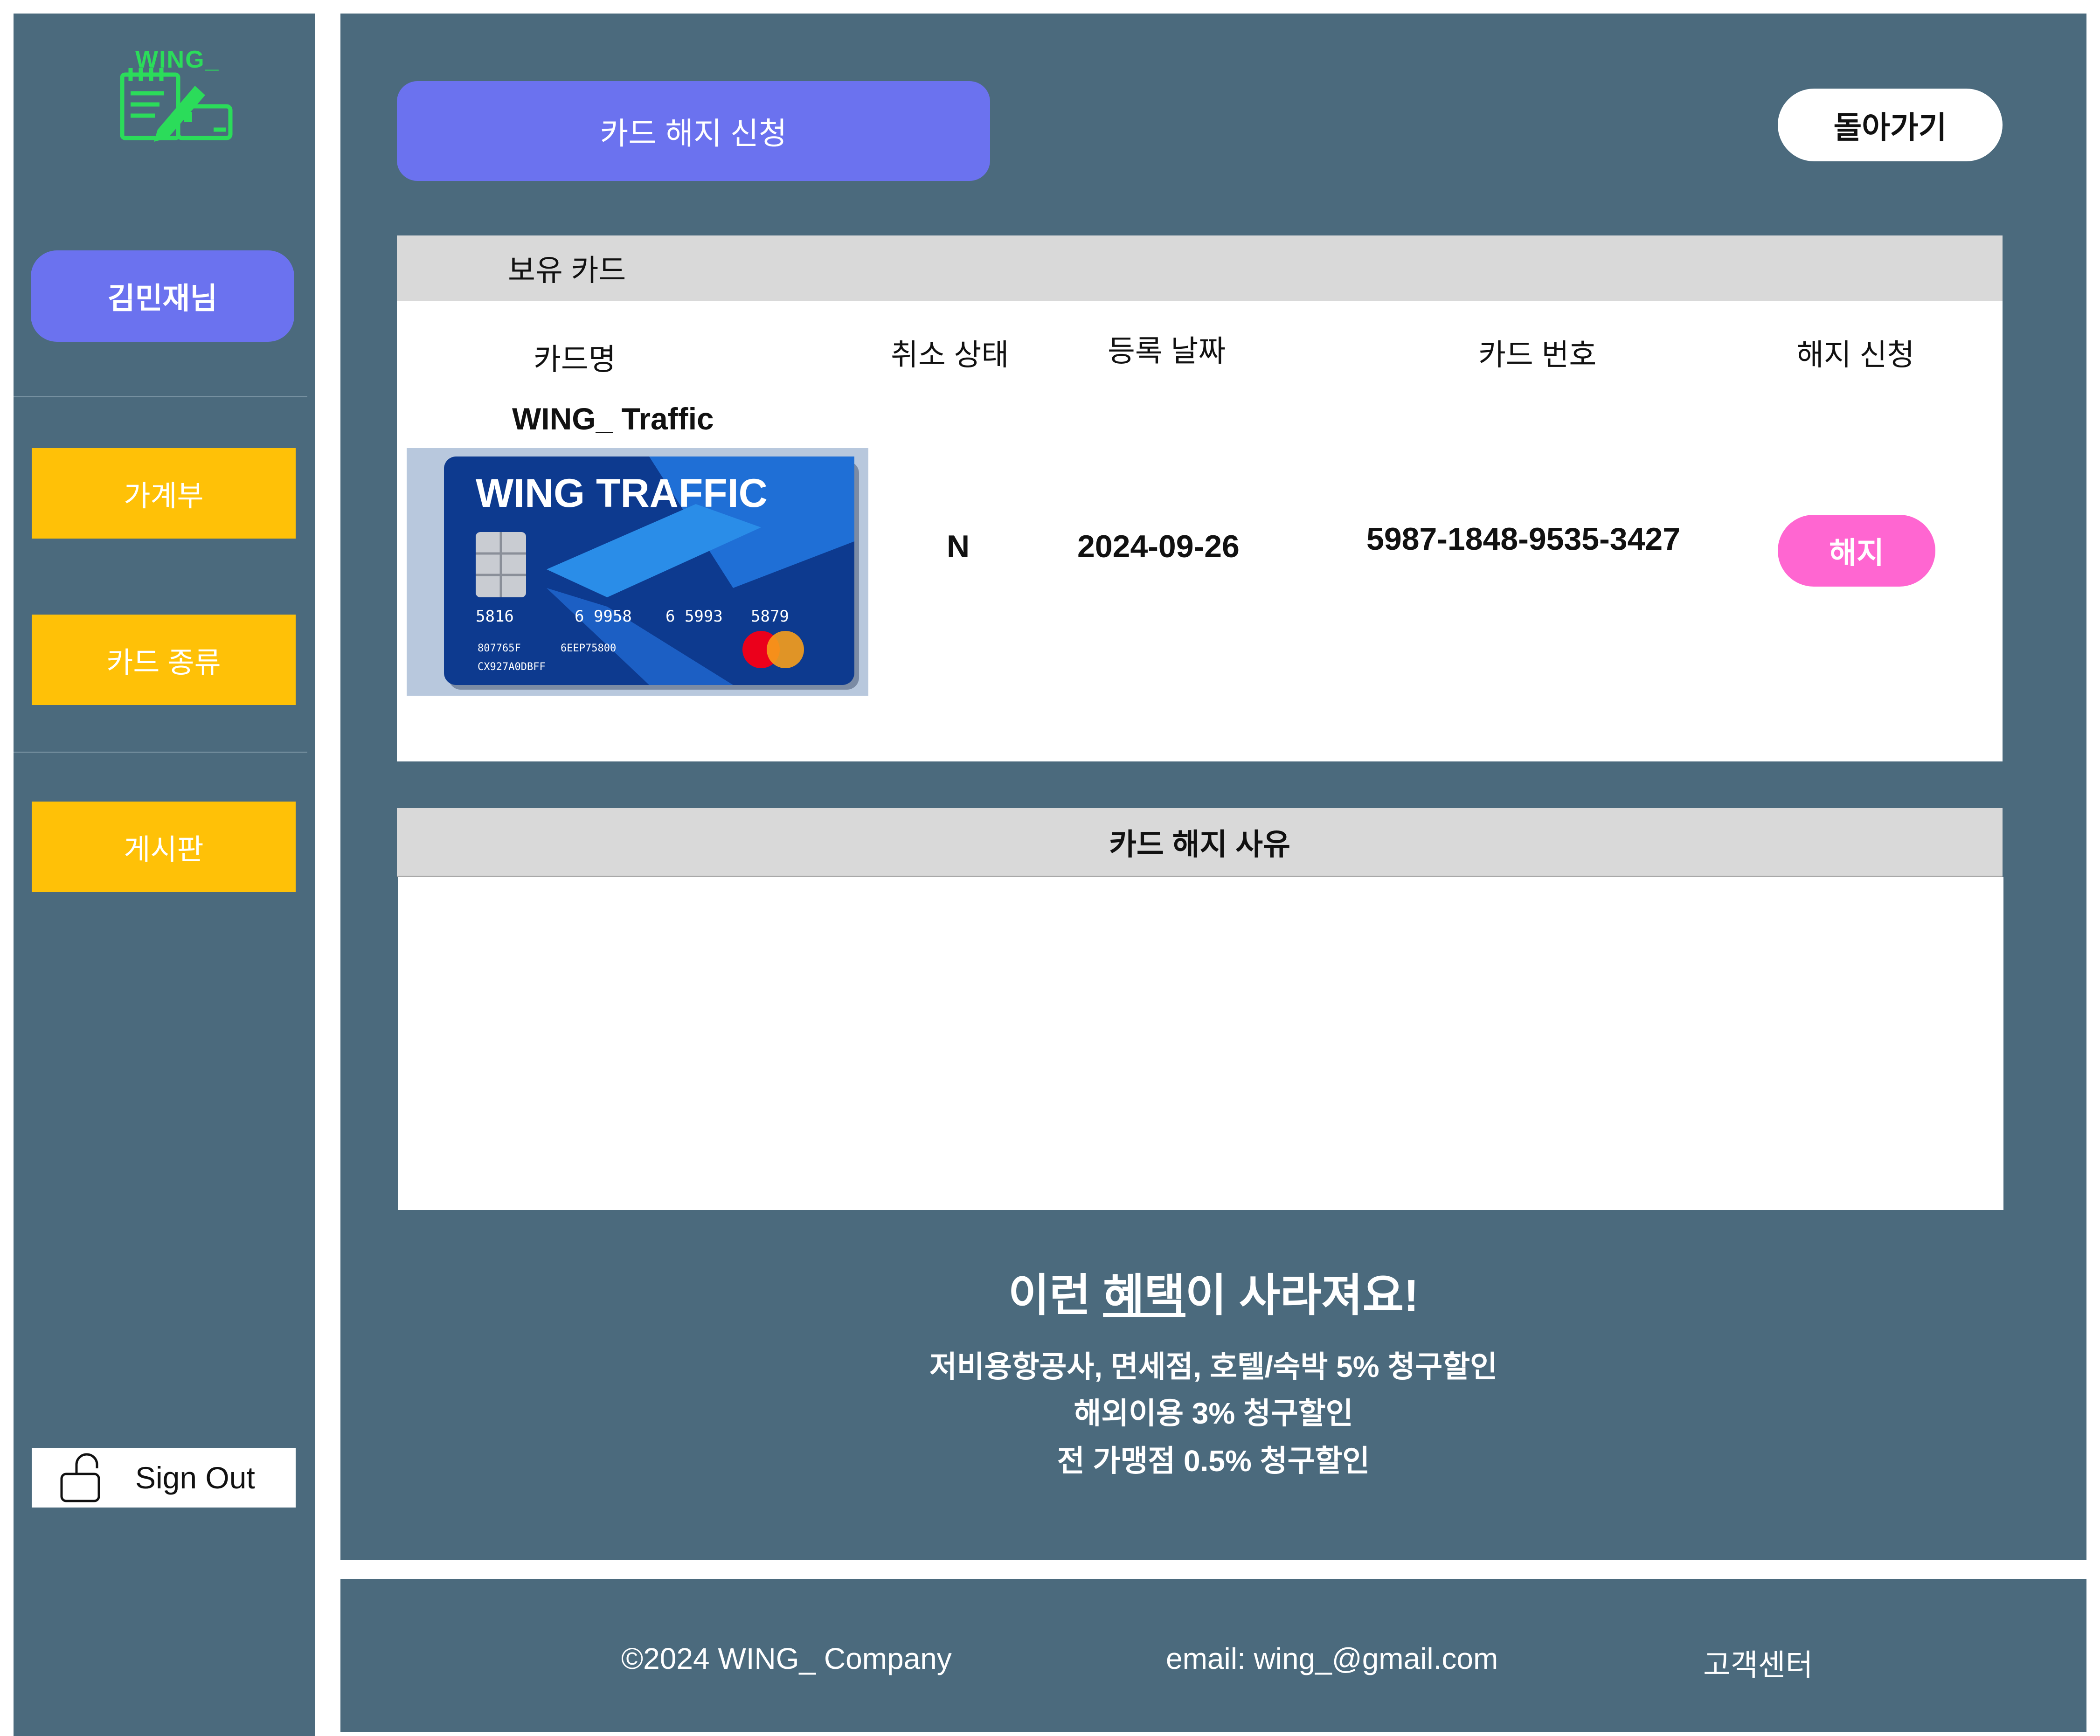 The width and height of the screenshot is (2100, 1736). I want to click on column-header-registered-date: 등록 날짜, so click(1167, 351).